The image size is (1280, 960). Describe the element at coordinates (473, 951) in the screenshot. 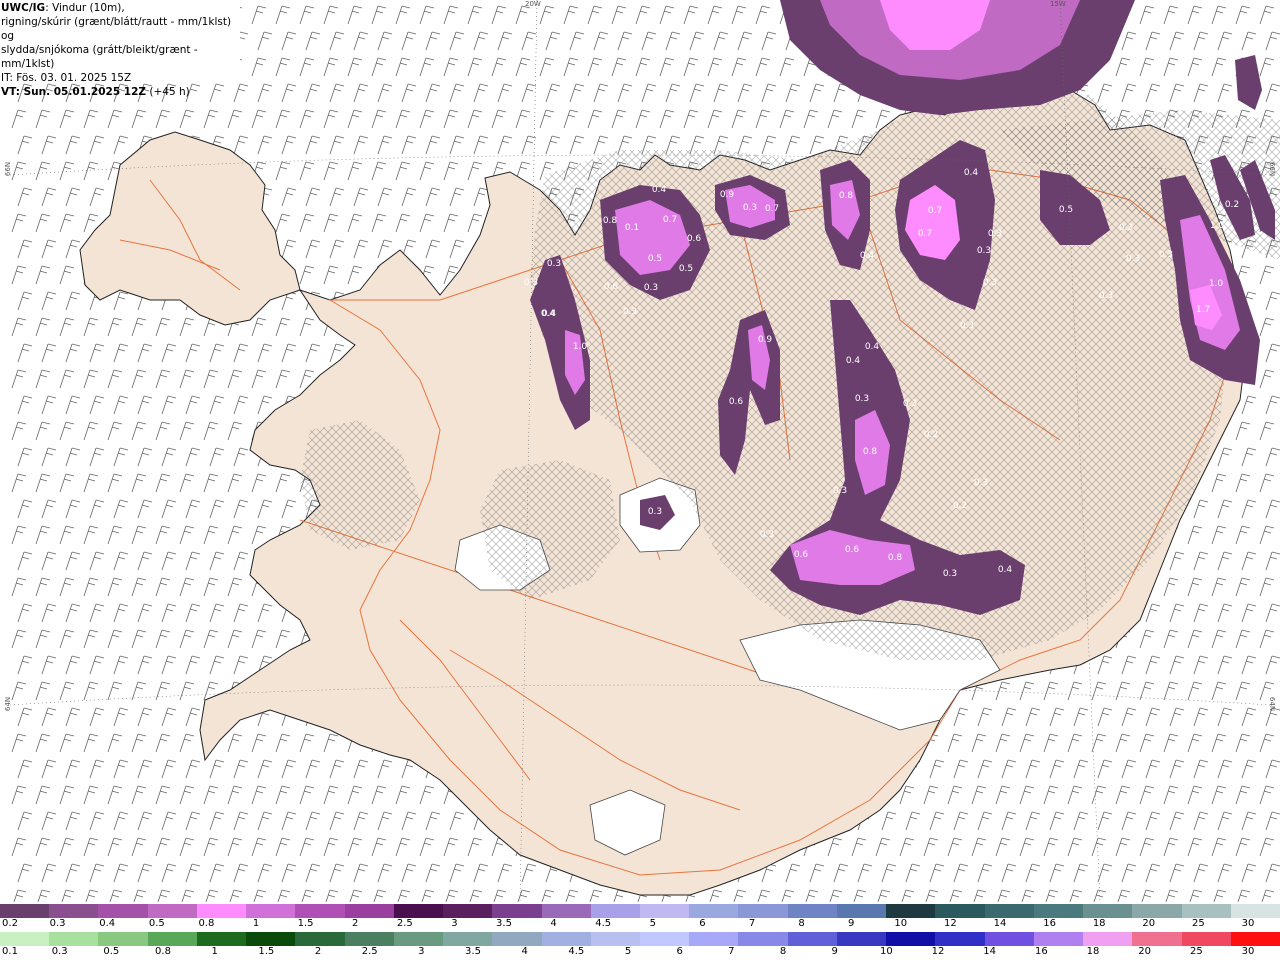

I see `legend-label: 3.5` at that location.